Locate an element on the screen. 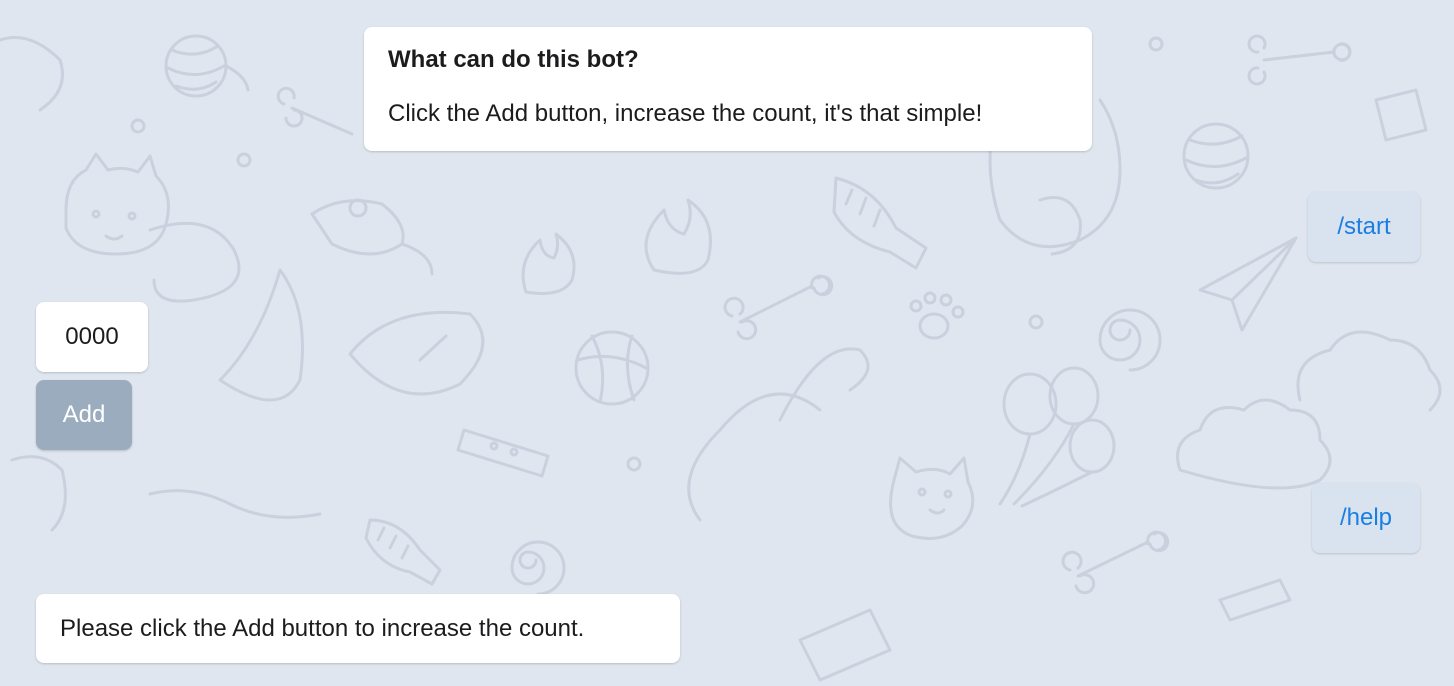  start-command-message: /start is located at coordinates (1364, 227).